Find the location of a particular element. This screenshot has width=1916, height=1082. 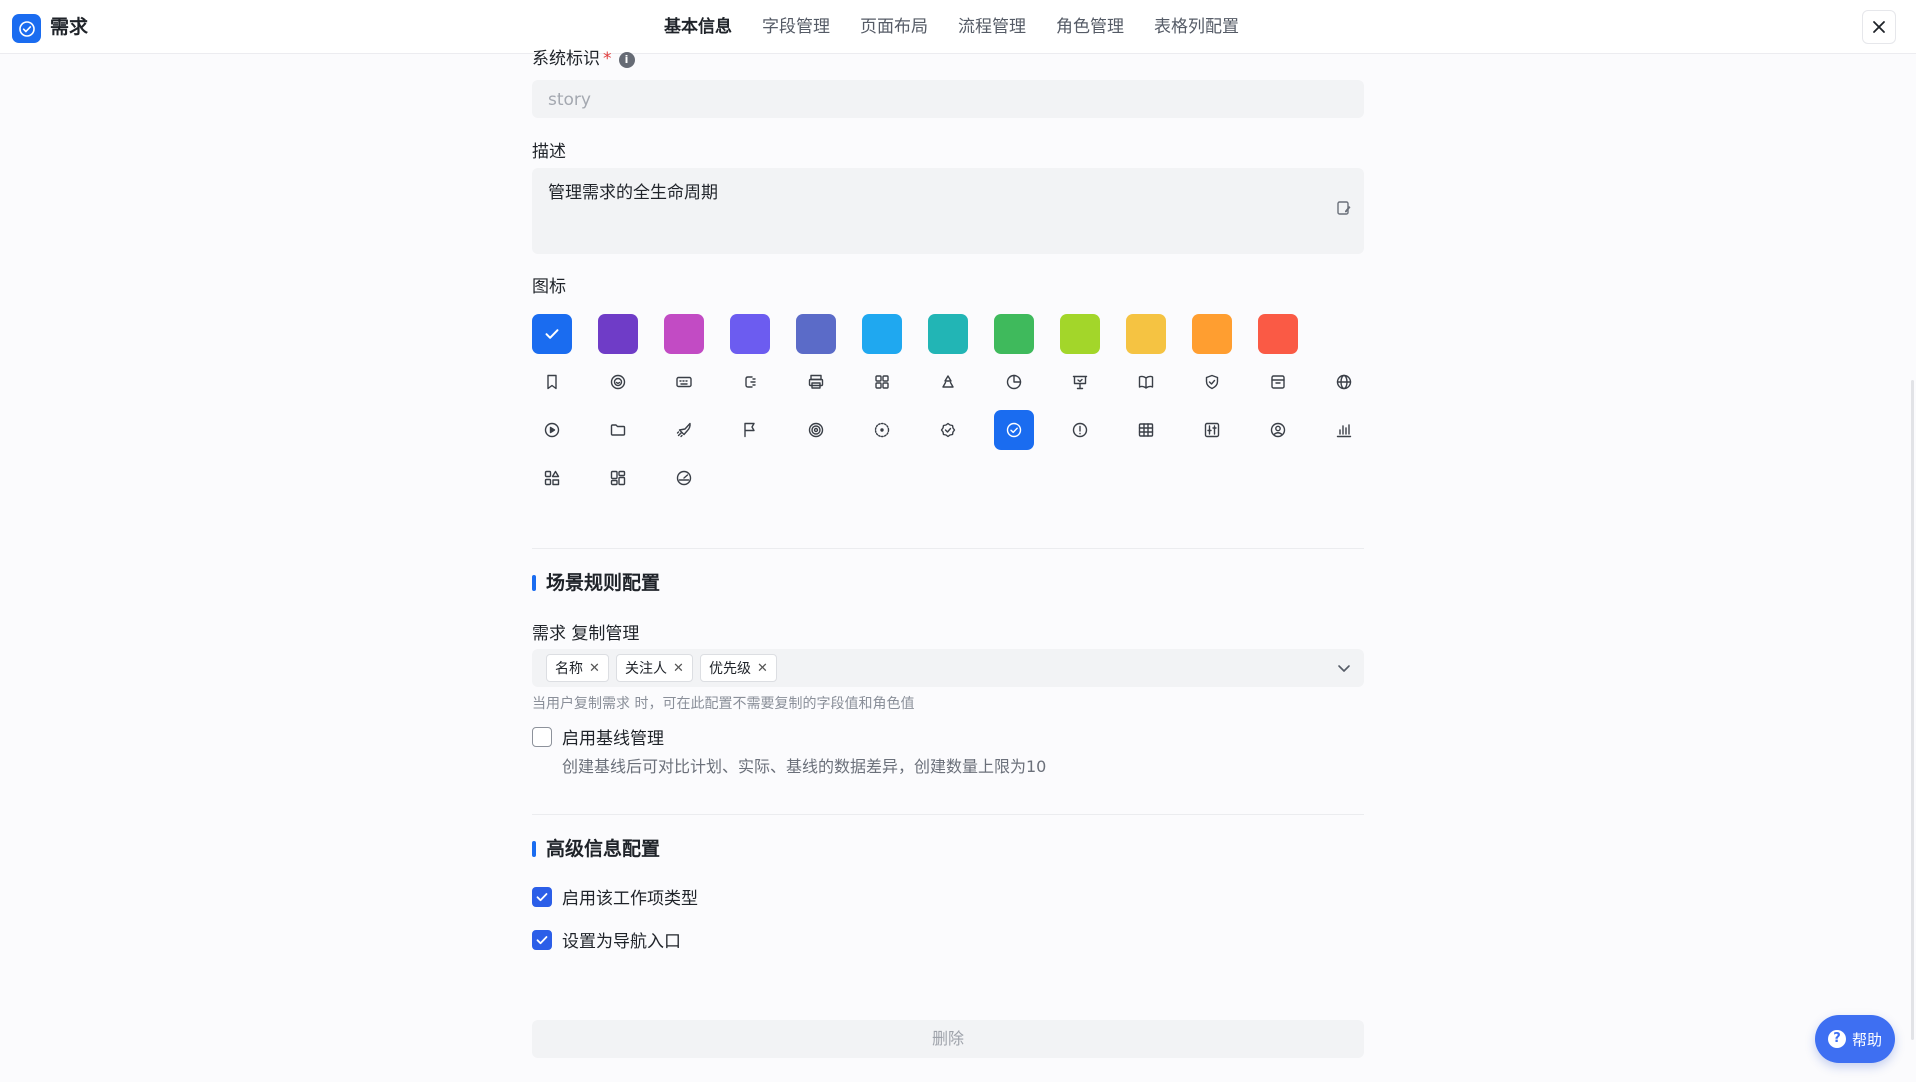

badge-check-icon is located at coordinates (948, 430).